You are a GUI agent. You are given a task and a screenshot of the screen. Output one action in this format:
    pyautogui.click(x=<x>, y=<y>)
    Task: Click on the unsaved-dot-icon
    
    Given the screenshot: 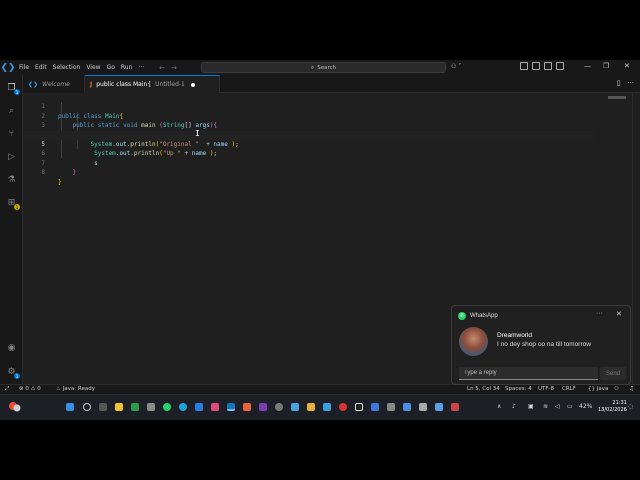 What is the action you would take?
    pyautogui.click(x=192, y=84)
    